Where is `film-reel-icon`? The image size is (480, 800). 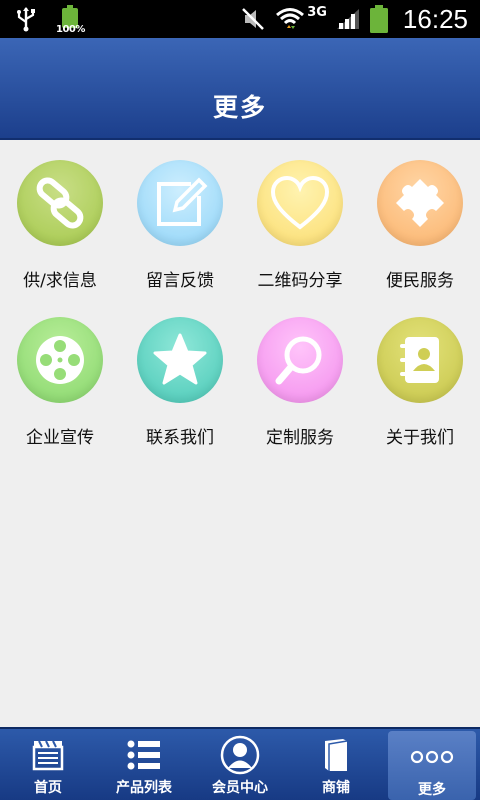
film-reel-icon is located at coordinates (60, 360).